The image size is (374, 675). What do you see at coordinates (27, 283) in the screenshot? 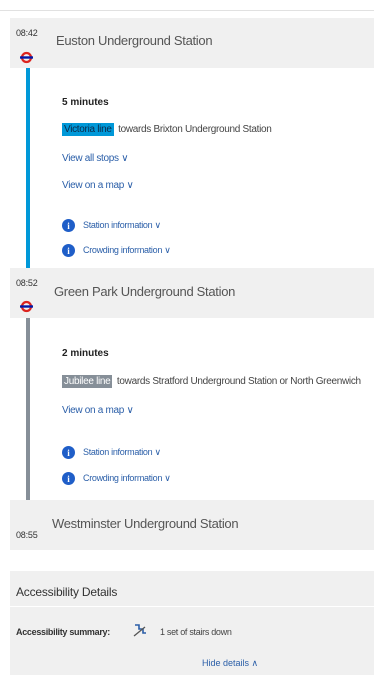
I see `arrival-time: 08:52` at bounding box center [27, 283].